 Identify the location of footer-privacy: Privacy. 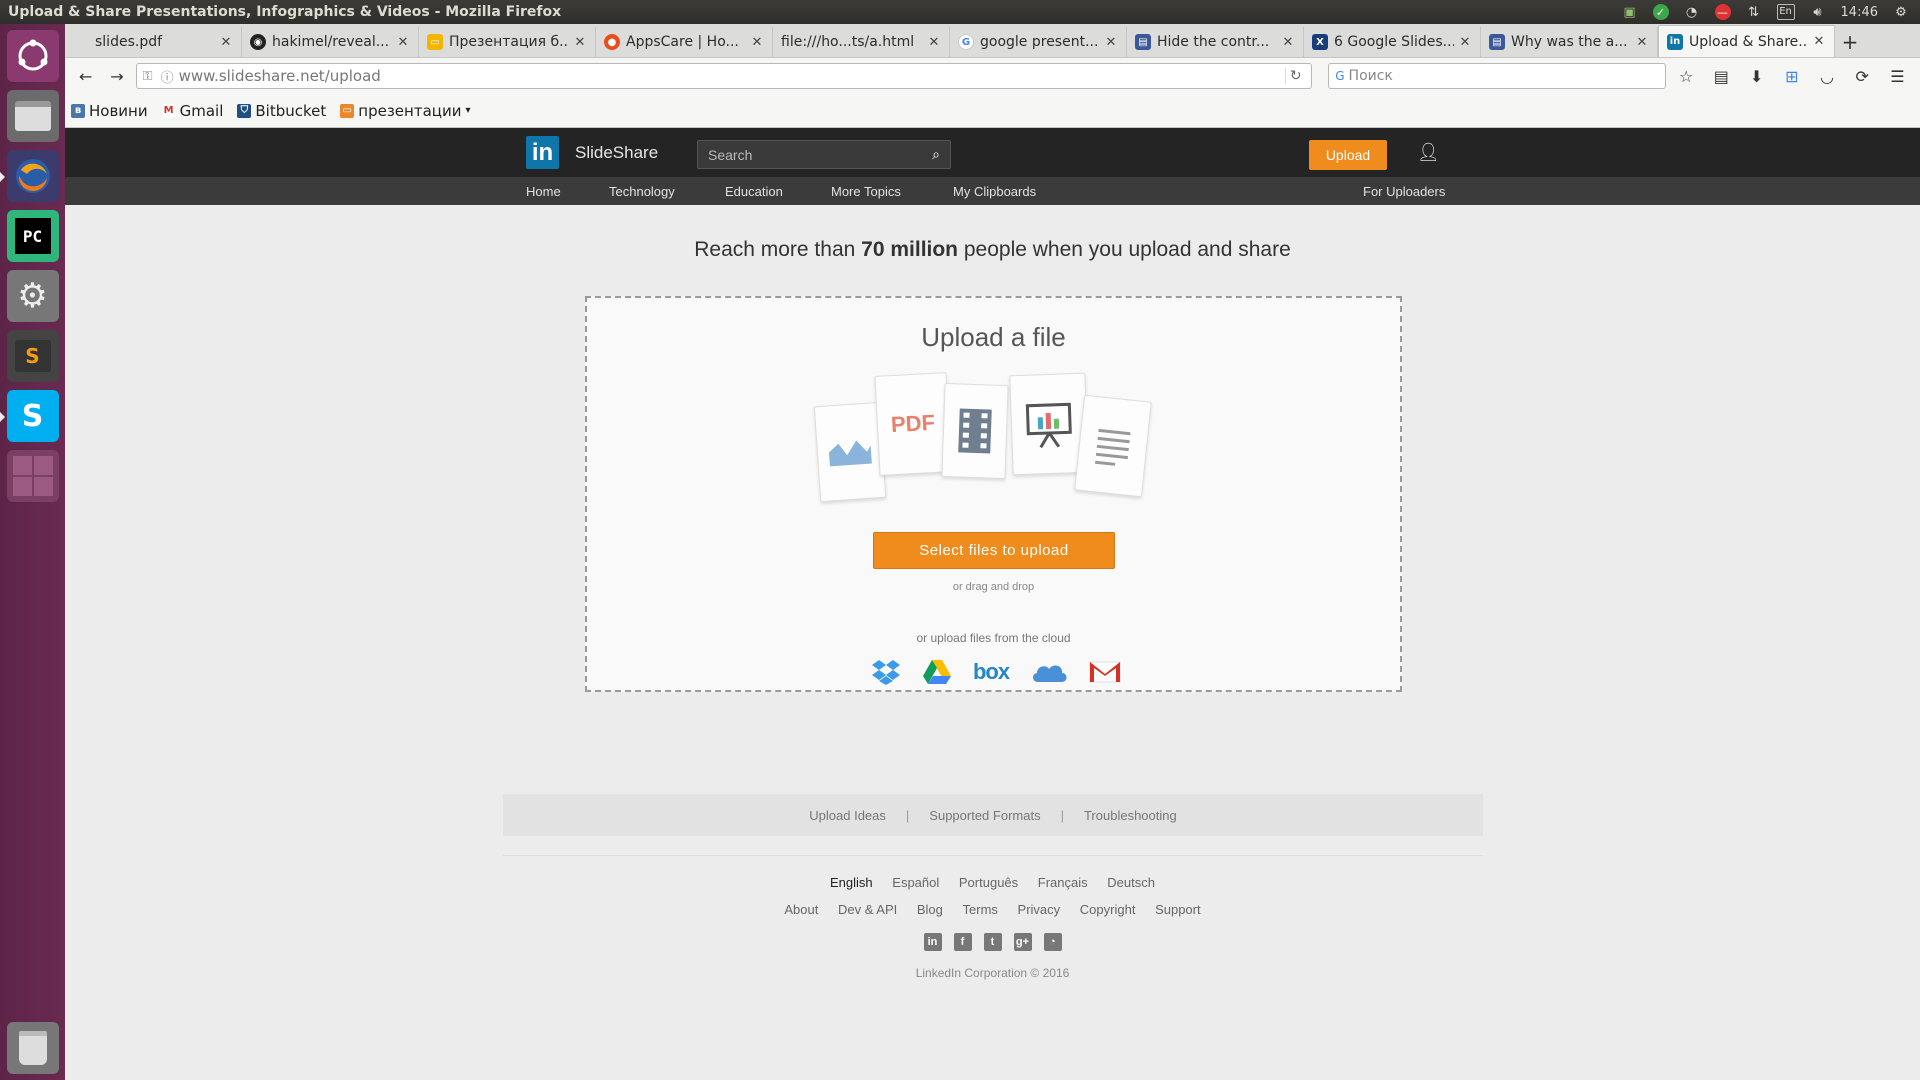
(1039, 909).